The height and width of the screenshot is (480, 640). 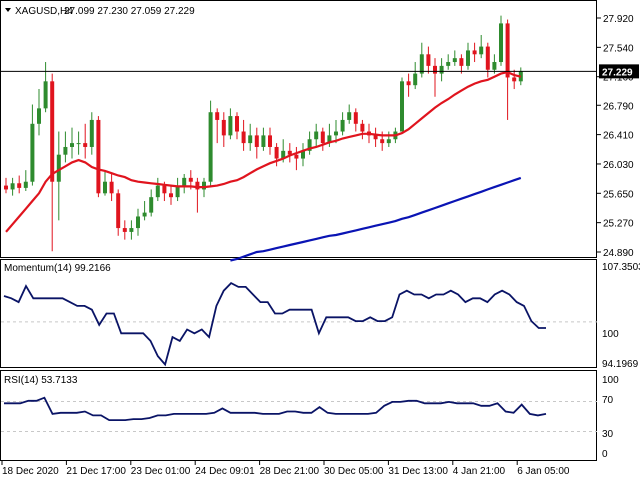 I want to click on price-tick-label: 27.920, so click(x=618, y=19).